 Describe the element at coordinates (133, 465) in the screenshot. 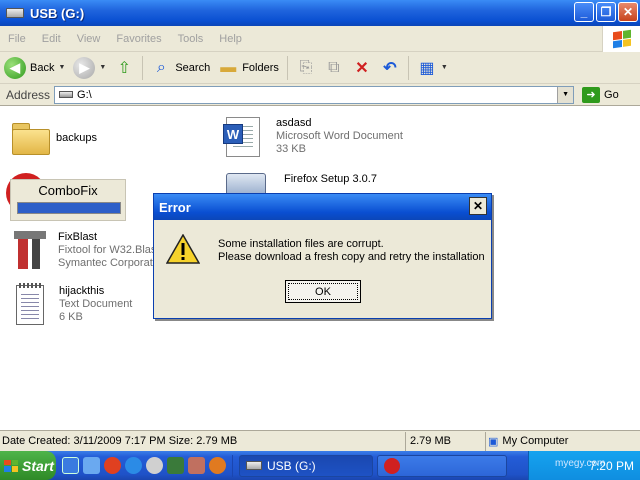

I see `ie-icon` at that location.